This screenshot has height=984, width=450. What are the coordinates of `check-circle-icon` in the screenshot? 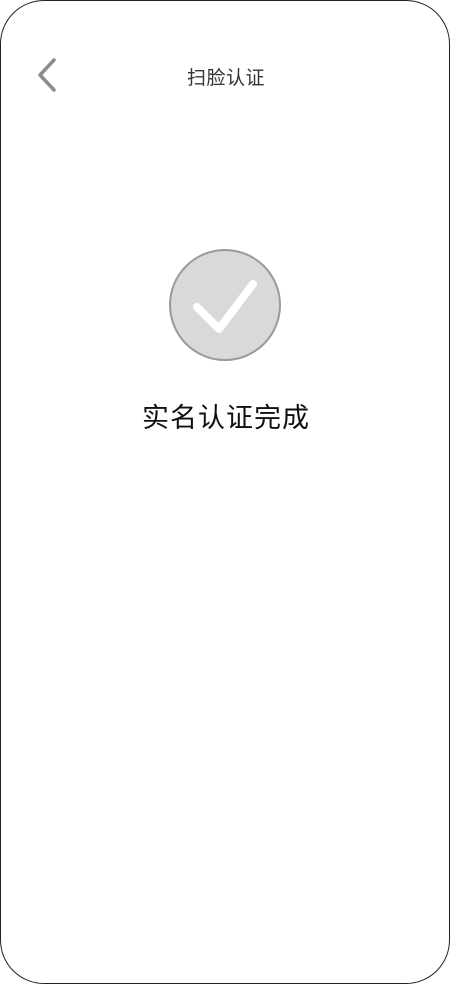 It's located at (225, 305).